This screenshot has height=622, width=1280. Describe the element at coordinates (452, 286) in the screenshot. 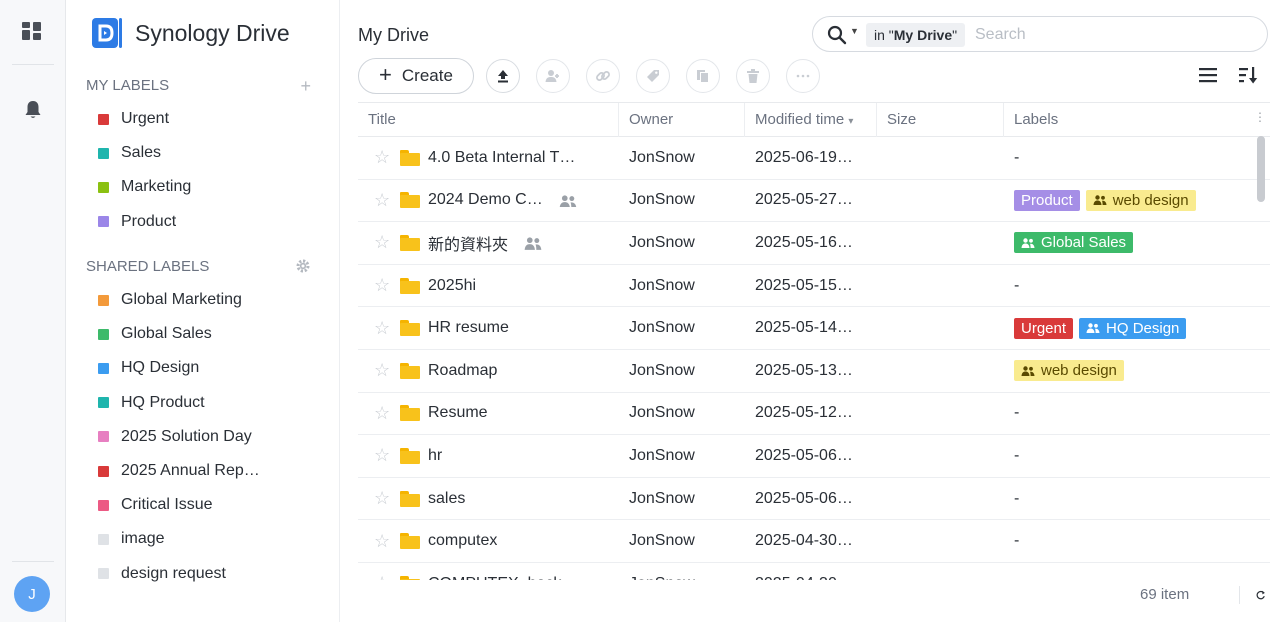

I see `file-name: 2025hi` at that location.